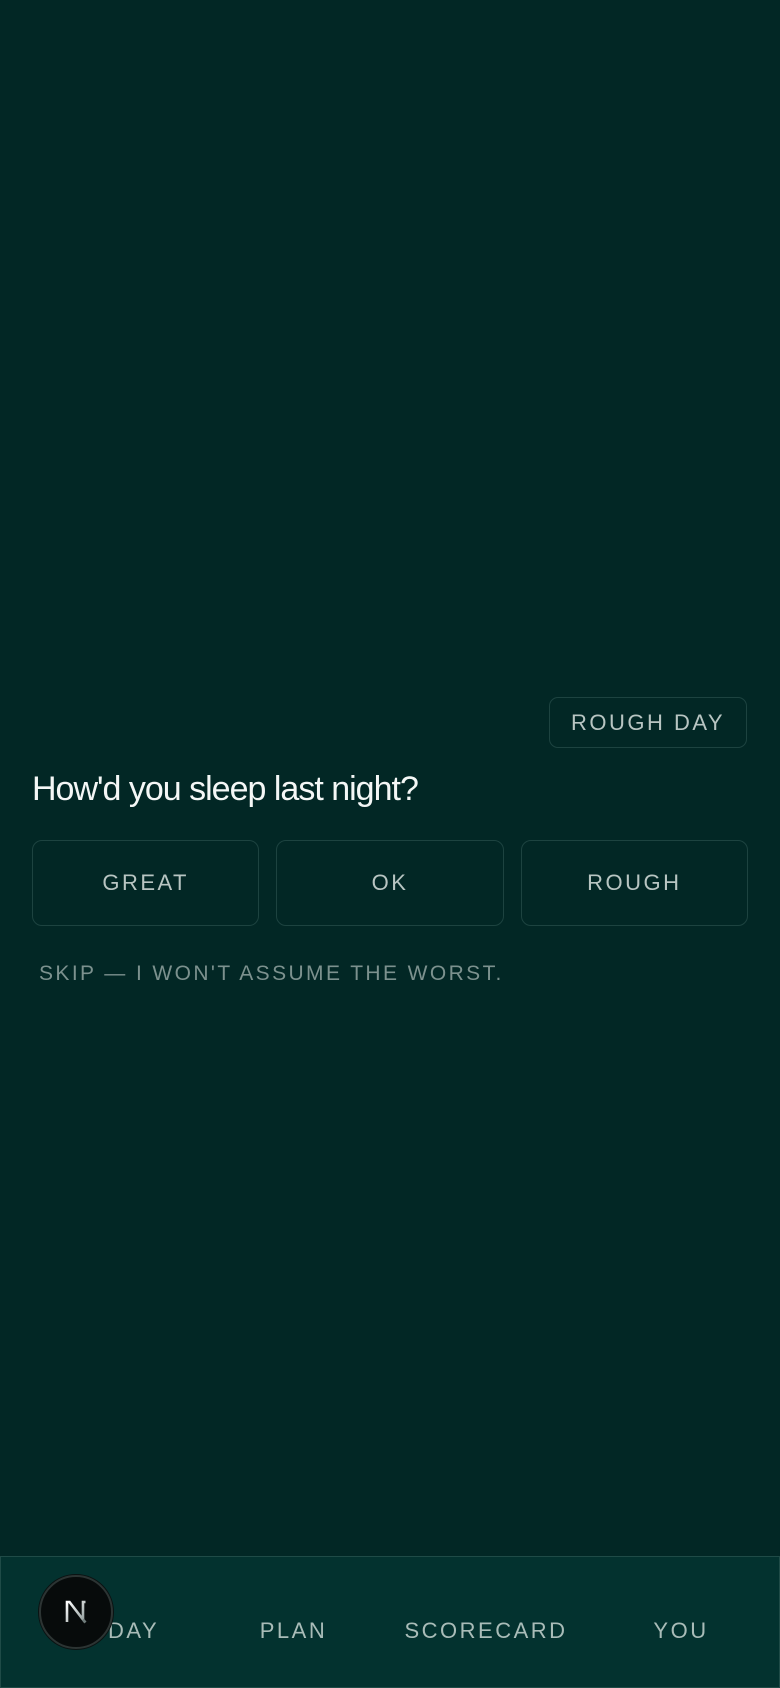 The height and width of the screenshot is (1688, 780). What do you see at coordinates (648, 722) in the screenshot?
I see `rough-day-button: ROUGH DAY` at bounding box center [648, 722].